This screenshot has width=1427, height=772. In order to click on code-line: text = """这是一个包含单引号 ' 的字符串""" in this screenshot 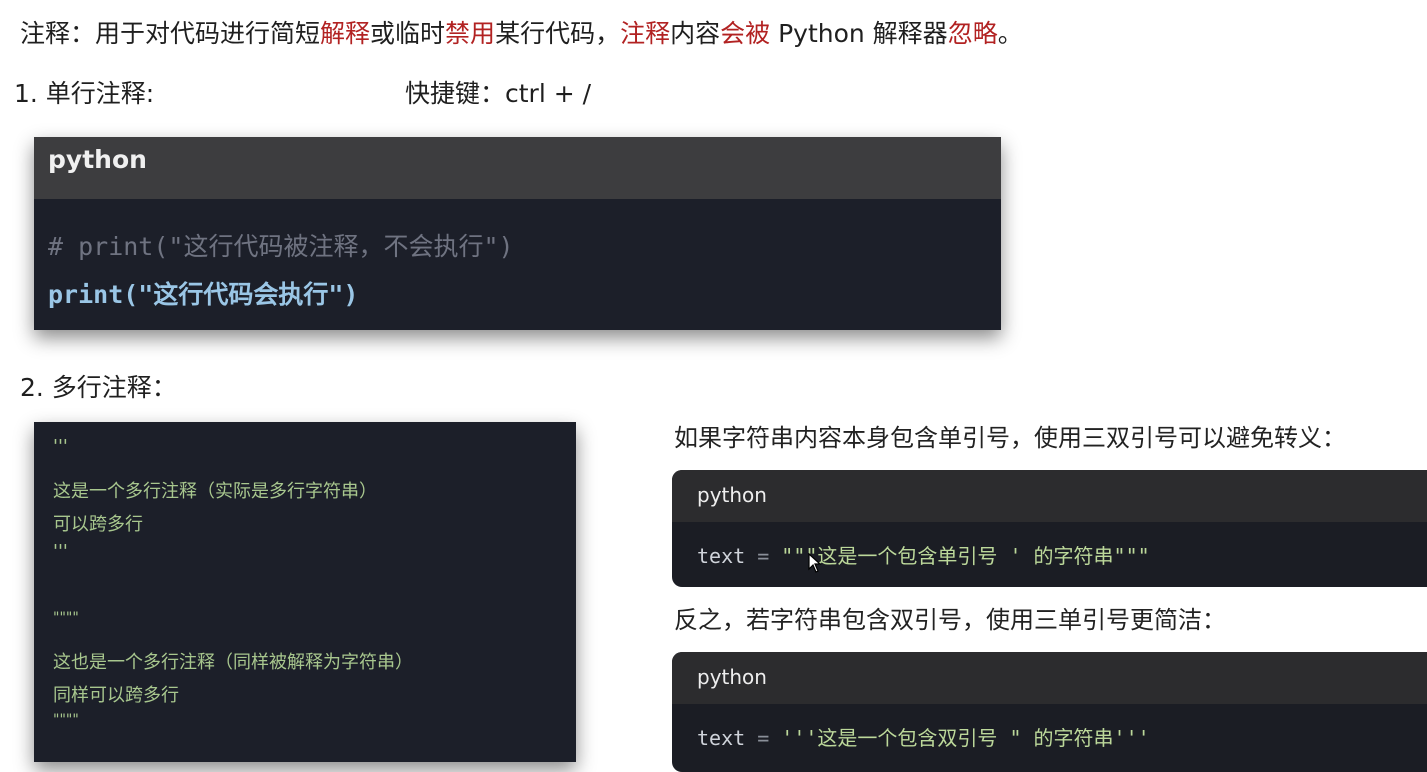, I will do `click(923, 554)`.